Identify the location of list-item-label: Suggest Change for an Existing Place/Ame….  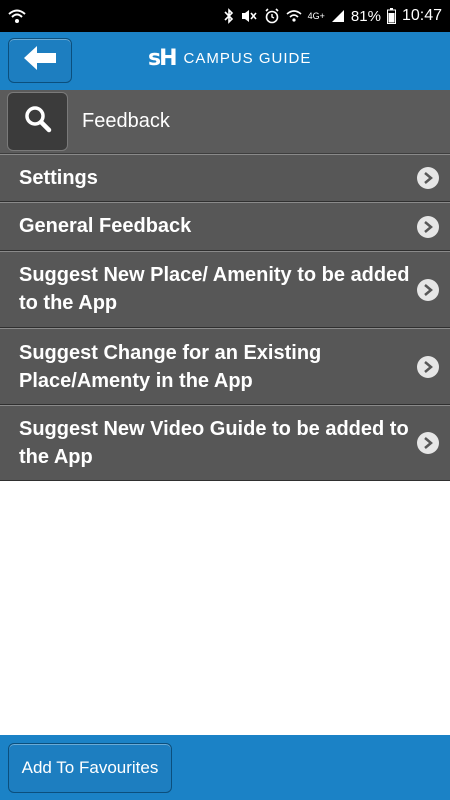
(170, 367).